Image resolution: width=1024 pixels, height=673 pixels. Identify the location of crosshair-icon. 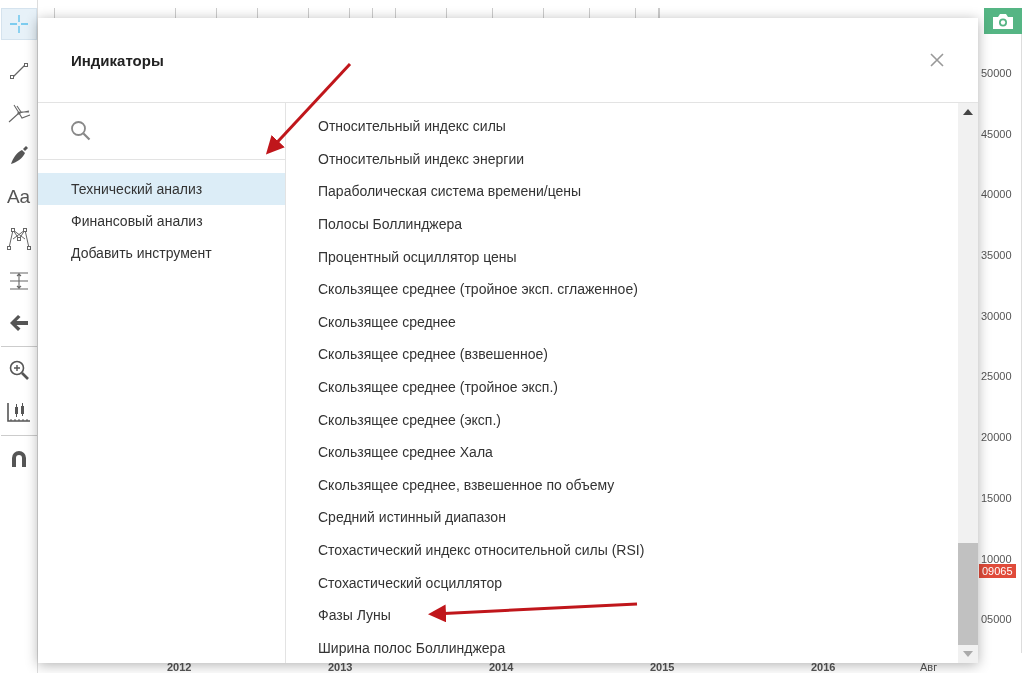
(18, 24).